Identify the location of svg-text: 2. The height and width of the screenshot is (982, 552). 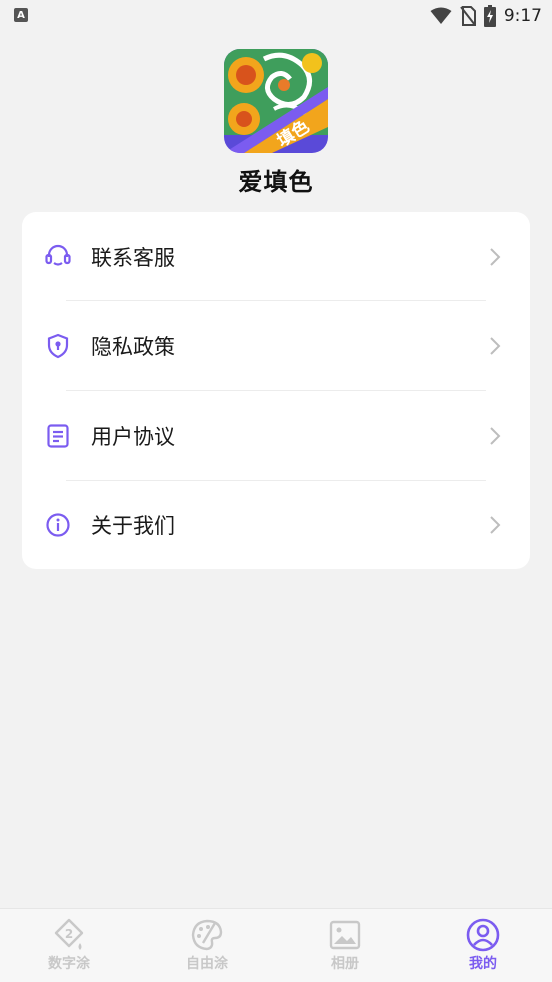
(69, 934).